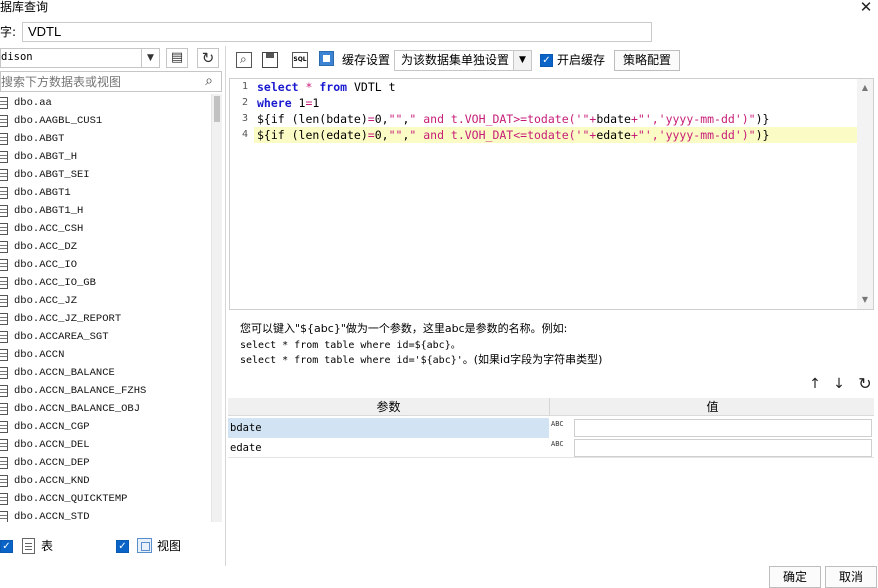 Image resolution: width=878 pixels, height=588 pixels. Describe the element at coordinates (105, 427) in the screenshot. I see `list-item: dbo.ACCN_CGP` at that location.